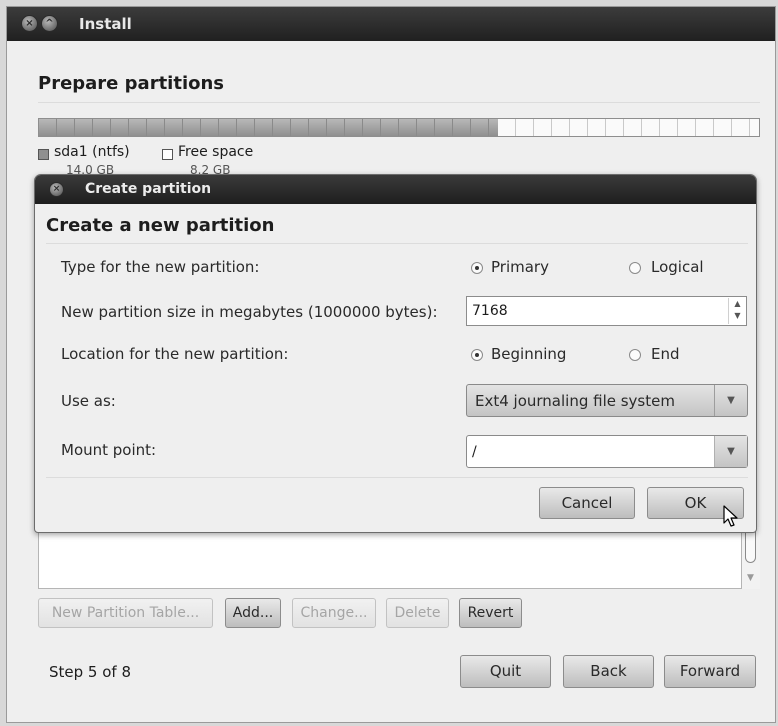 The image size is (778, 726). Describe the element at coordinates (90, 672) in the screenshot. I see `step-indicator: Step 5 of 8` at that location.